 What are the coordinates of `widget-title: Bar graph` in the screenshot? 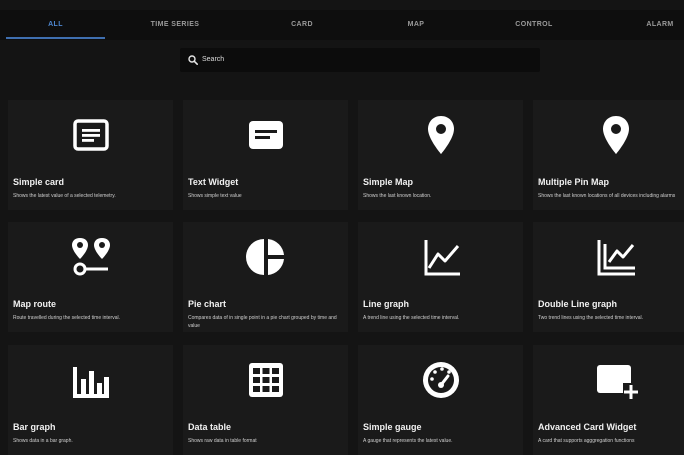 It's located at (34, 427).